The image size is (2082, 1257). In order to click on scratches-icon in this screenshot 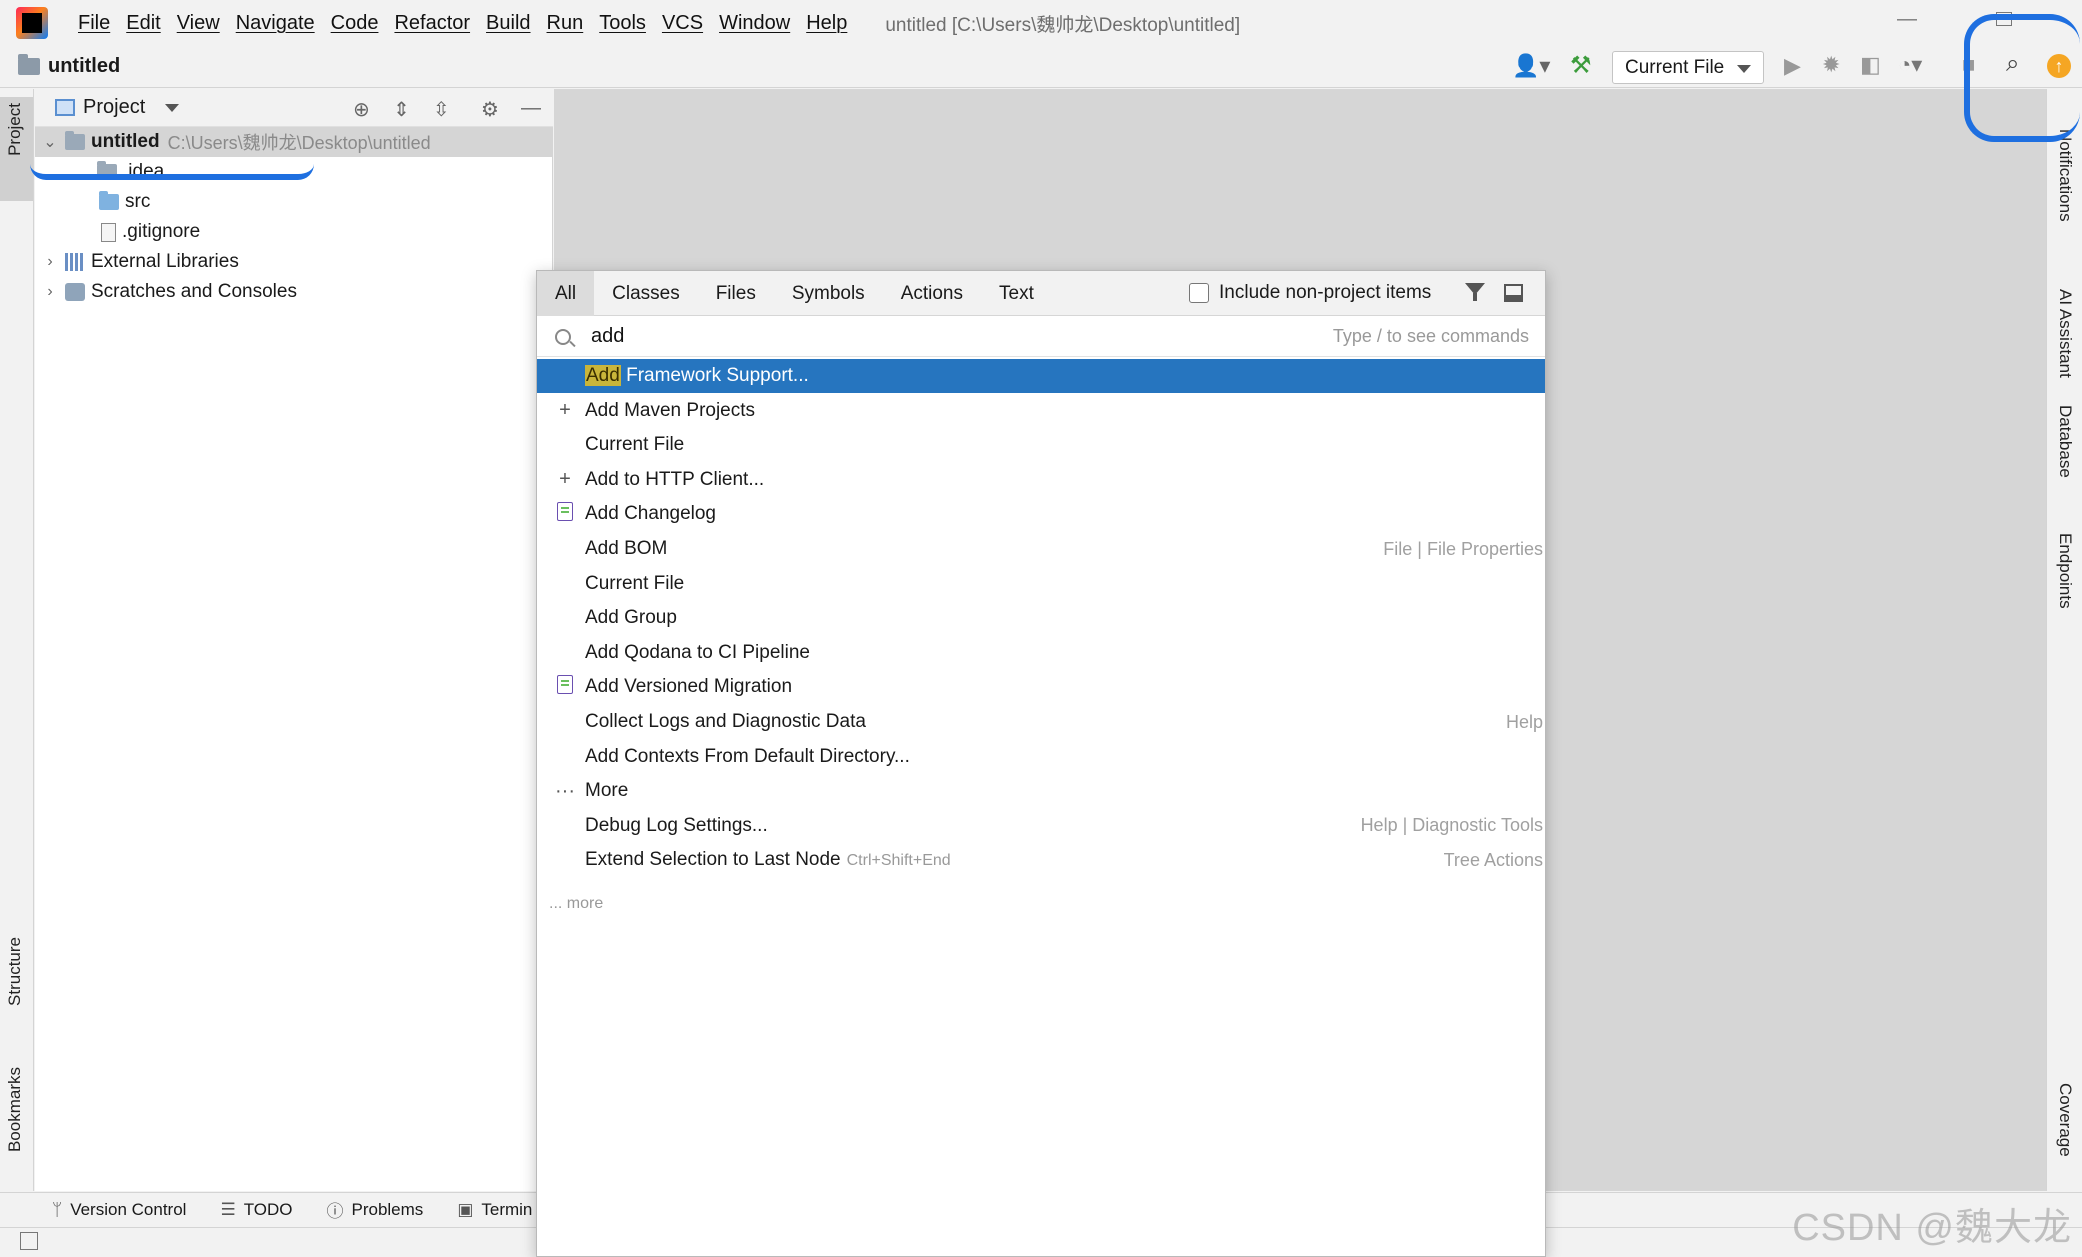, I will do `click(75, 292)`.